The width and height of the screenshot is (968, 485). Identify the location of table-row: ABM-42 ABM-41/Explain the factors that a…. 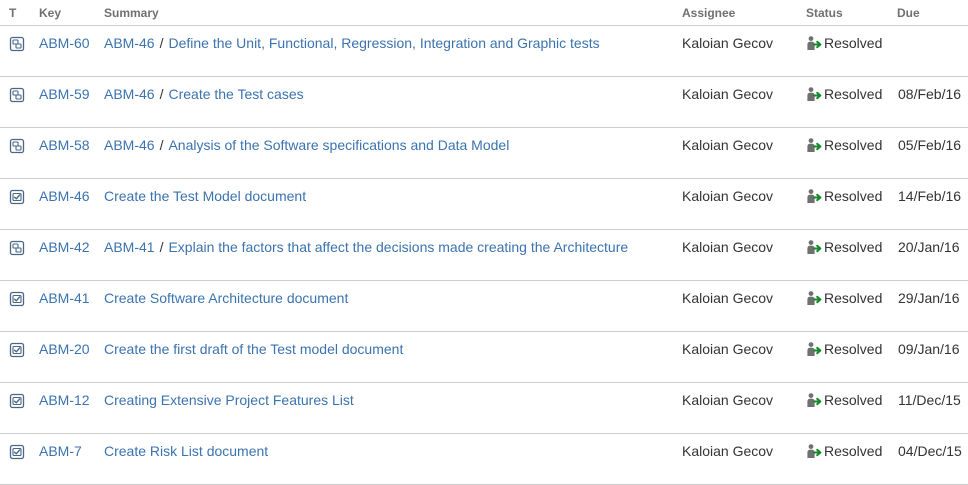
(484, 255).